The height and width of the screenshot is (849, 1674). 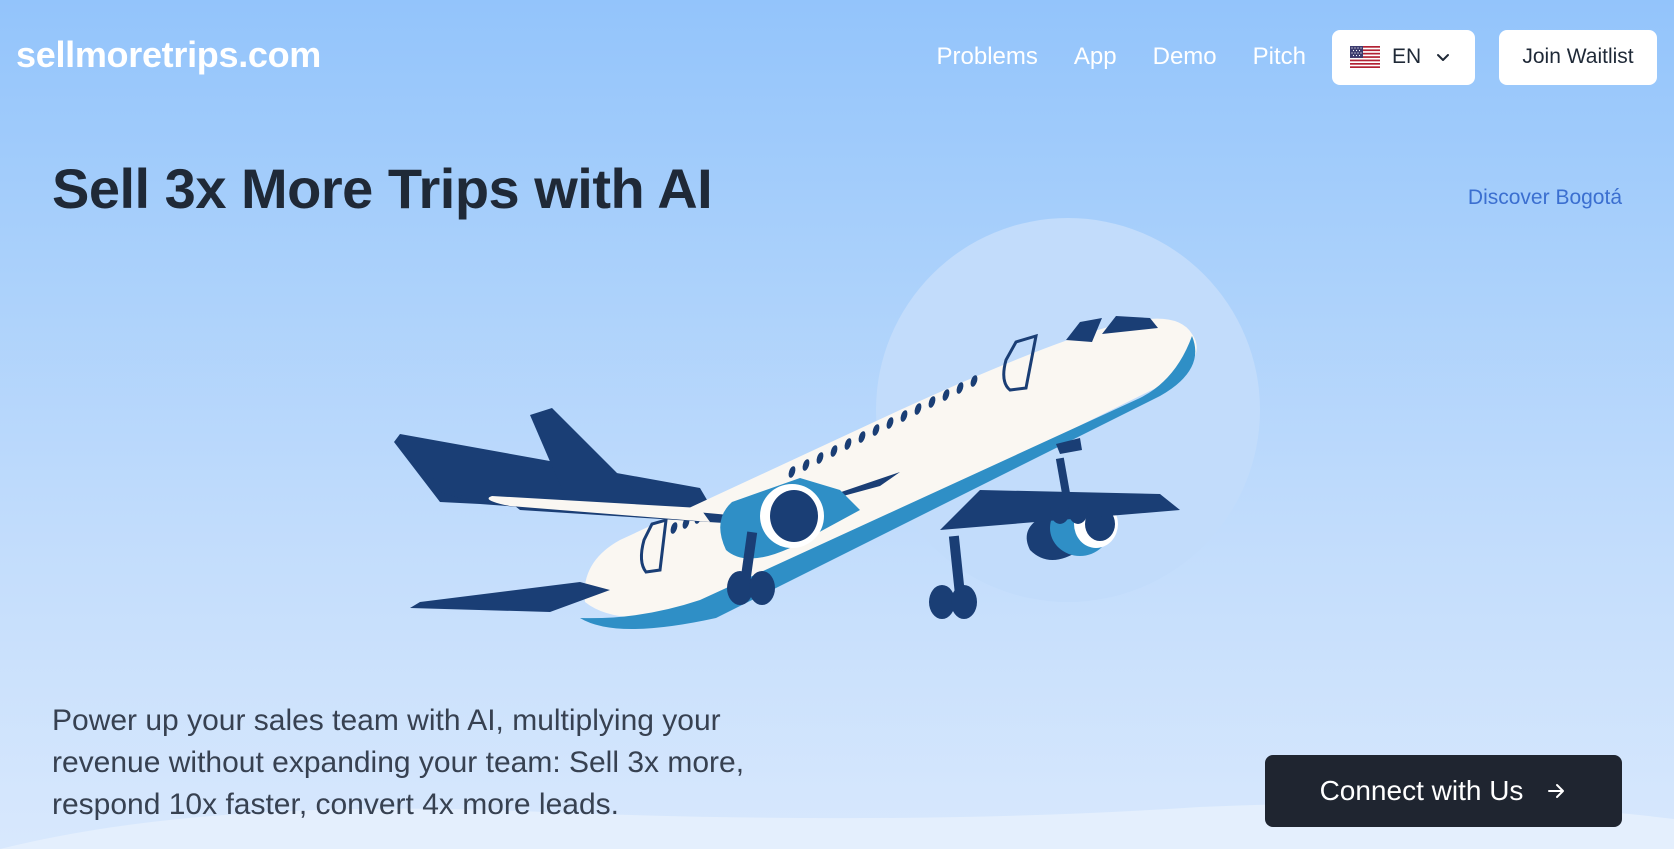 What do you see at coordinates (987, 57) in the screenshot?
I see `nav-link-problems: Problems` at bounding box center [987, 57].